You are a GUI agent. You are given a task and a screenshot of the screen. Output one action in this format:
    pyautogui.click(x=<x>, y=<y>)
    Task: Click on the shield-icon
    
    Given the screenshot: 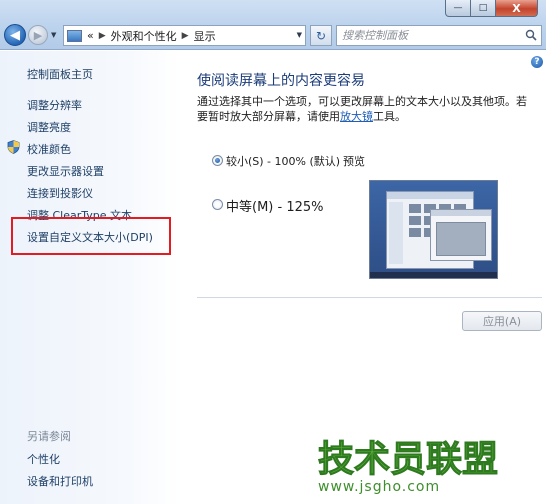 What is the action you would take?
    pyautogui.click(x=13, y=147)
    